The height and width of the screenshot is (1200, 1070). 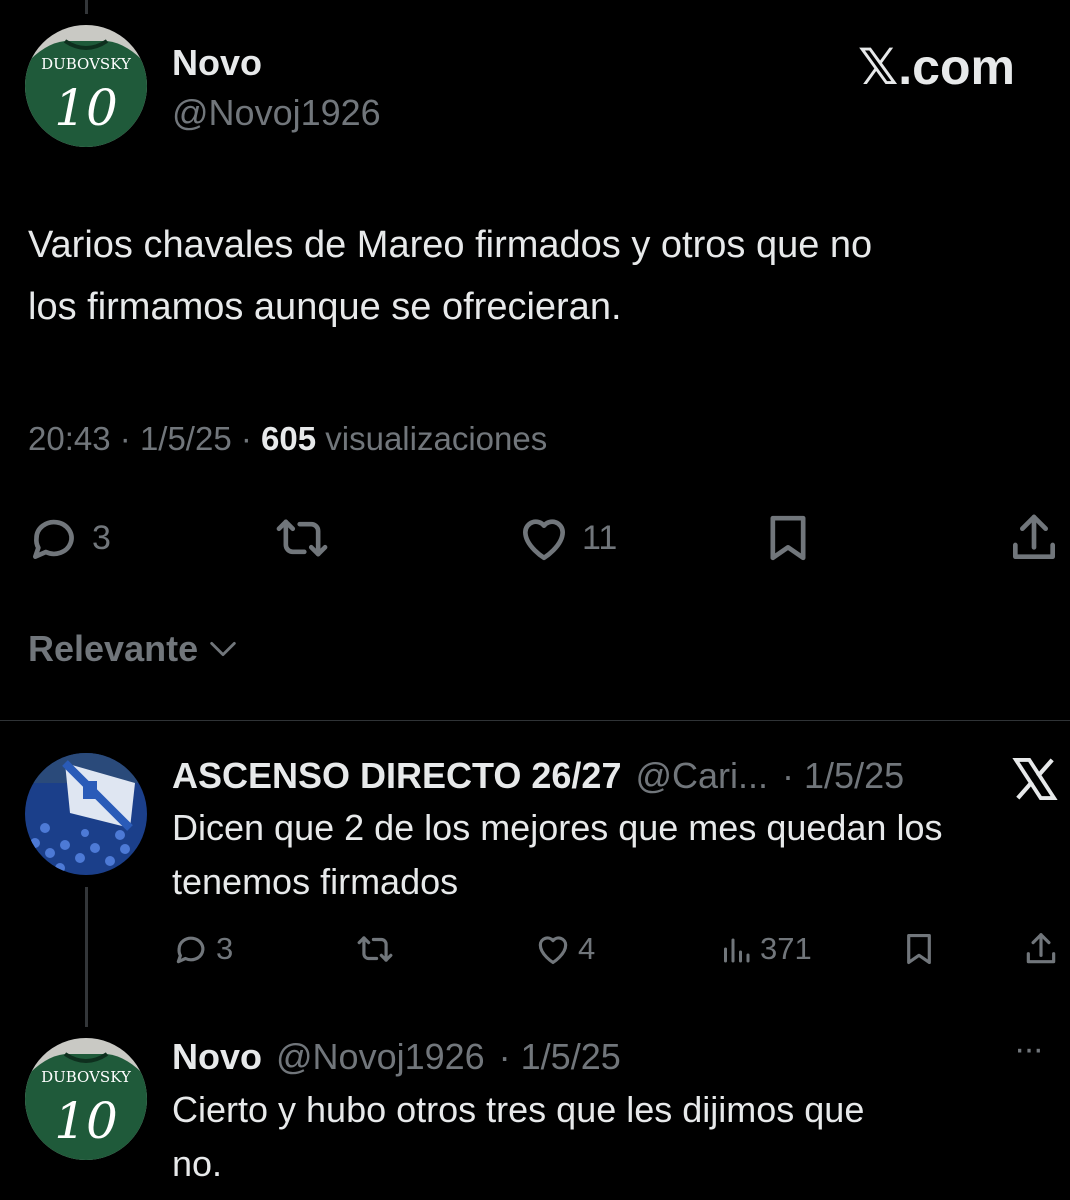 I want to click on bookmark-button, so click(x=788, y=538).